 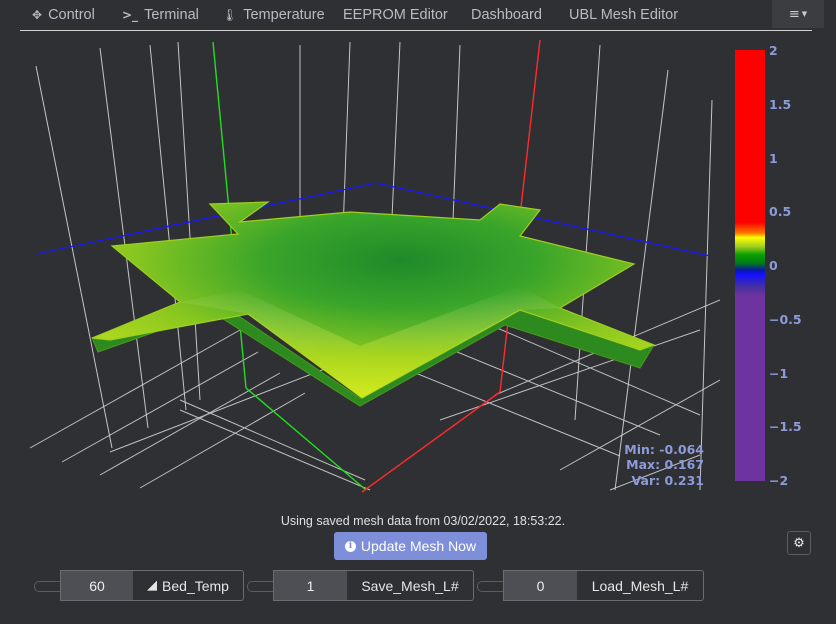 I want to click on area-chart-icon: ◢, so click(x=152, y=585).